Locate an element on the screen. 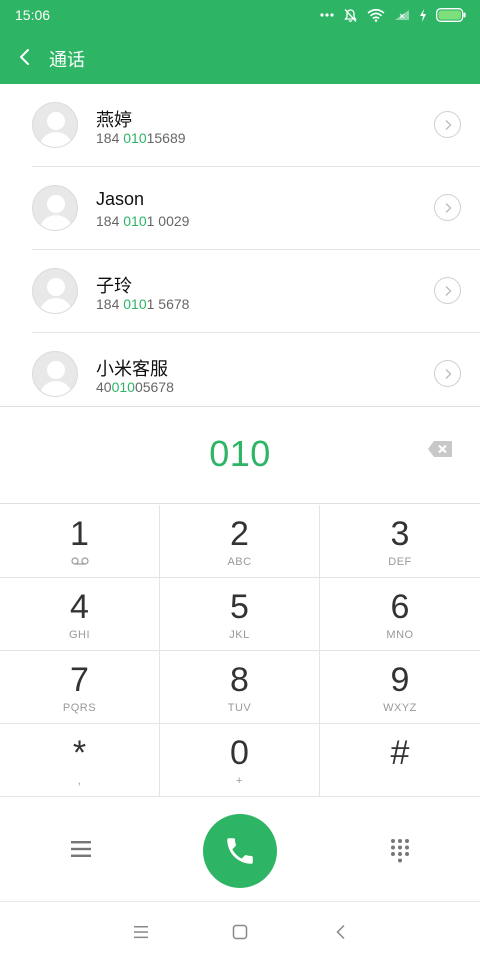  status-icons is located at coordinates (393, 15).